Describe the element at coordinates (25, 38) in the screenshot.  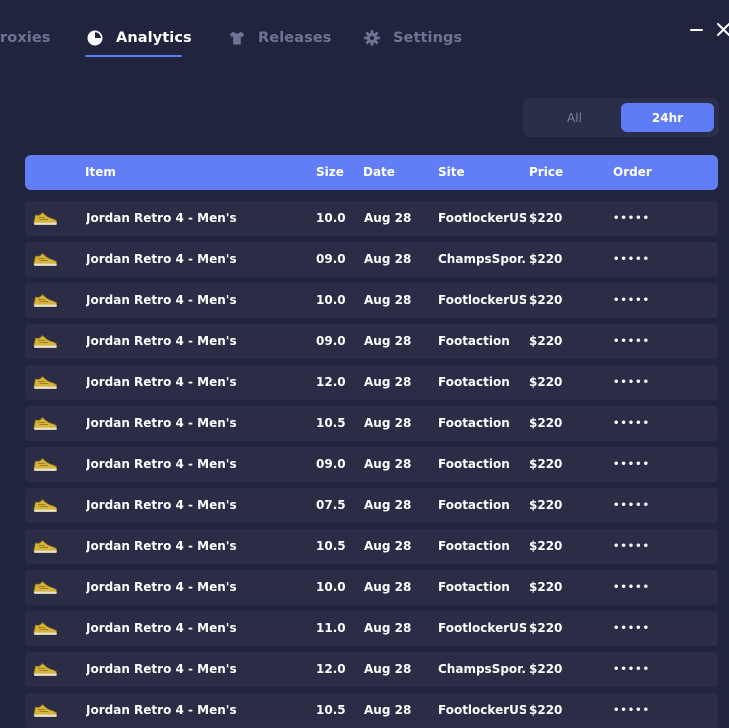
I see `tab-proxies: roxies` at that location.